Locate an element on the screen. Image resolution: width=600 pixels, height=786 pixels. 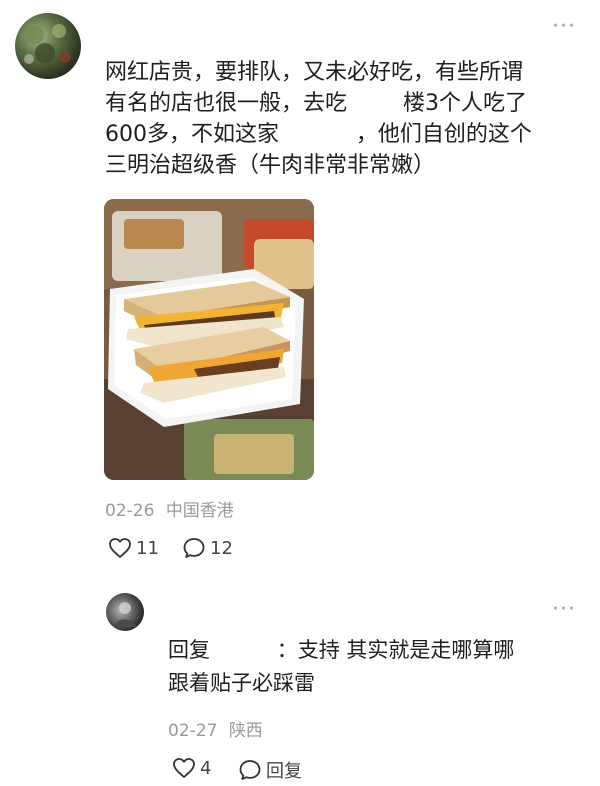
post-author-avatar is located at coordinates (48, 46).